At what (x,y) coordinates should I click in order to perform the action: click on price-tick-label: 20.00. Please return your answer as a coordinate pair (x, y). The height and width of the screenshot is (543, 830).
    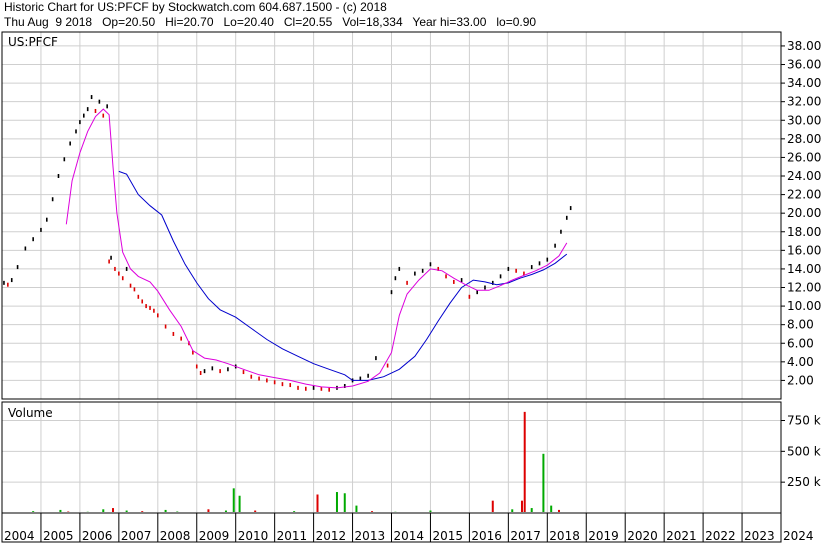
    Looking at the image, I should click on (804, 213).